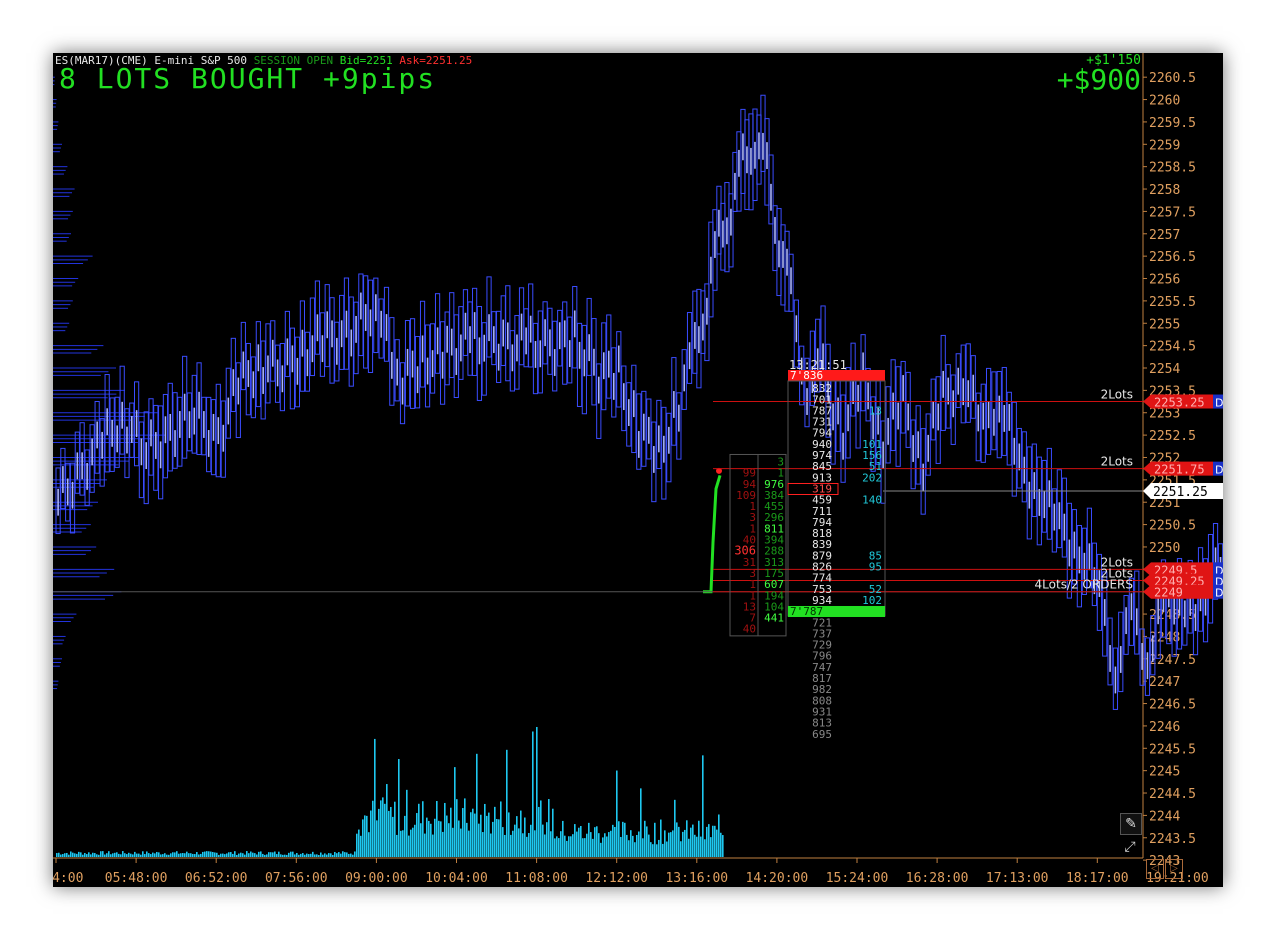 The image size is (1276, 940). I want to click on dom-ask-size: 13, so click(875, 410).